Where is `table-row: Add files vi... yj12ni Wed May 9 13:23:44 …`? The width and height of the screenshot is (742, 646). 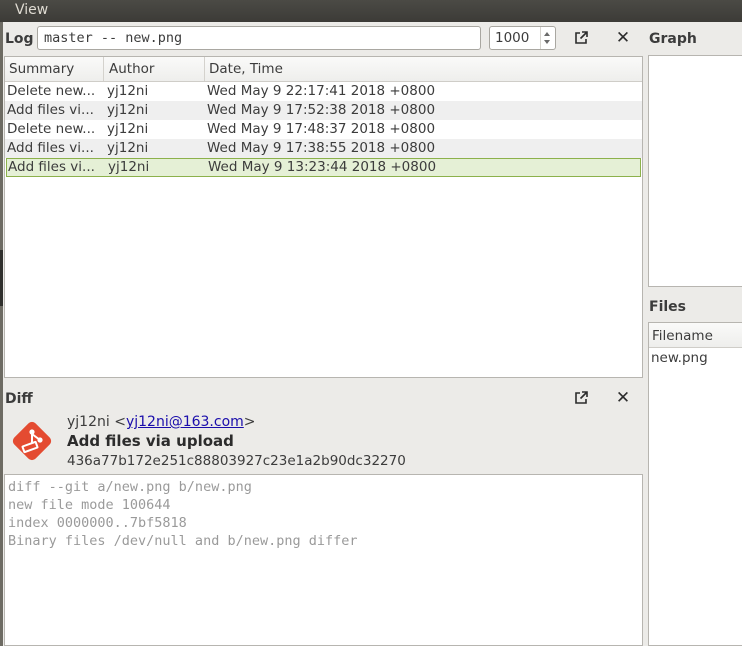 table-row: Add files vi... yj12ni Wed May 9 13:23:44 … is located at coordinates (323, 167).